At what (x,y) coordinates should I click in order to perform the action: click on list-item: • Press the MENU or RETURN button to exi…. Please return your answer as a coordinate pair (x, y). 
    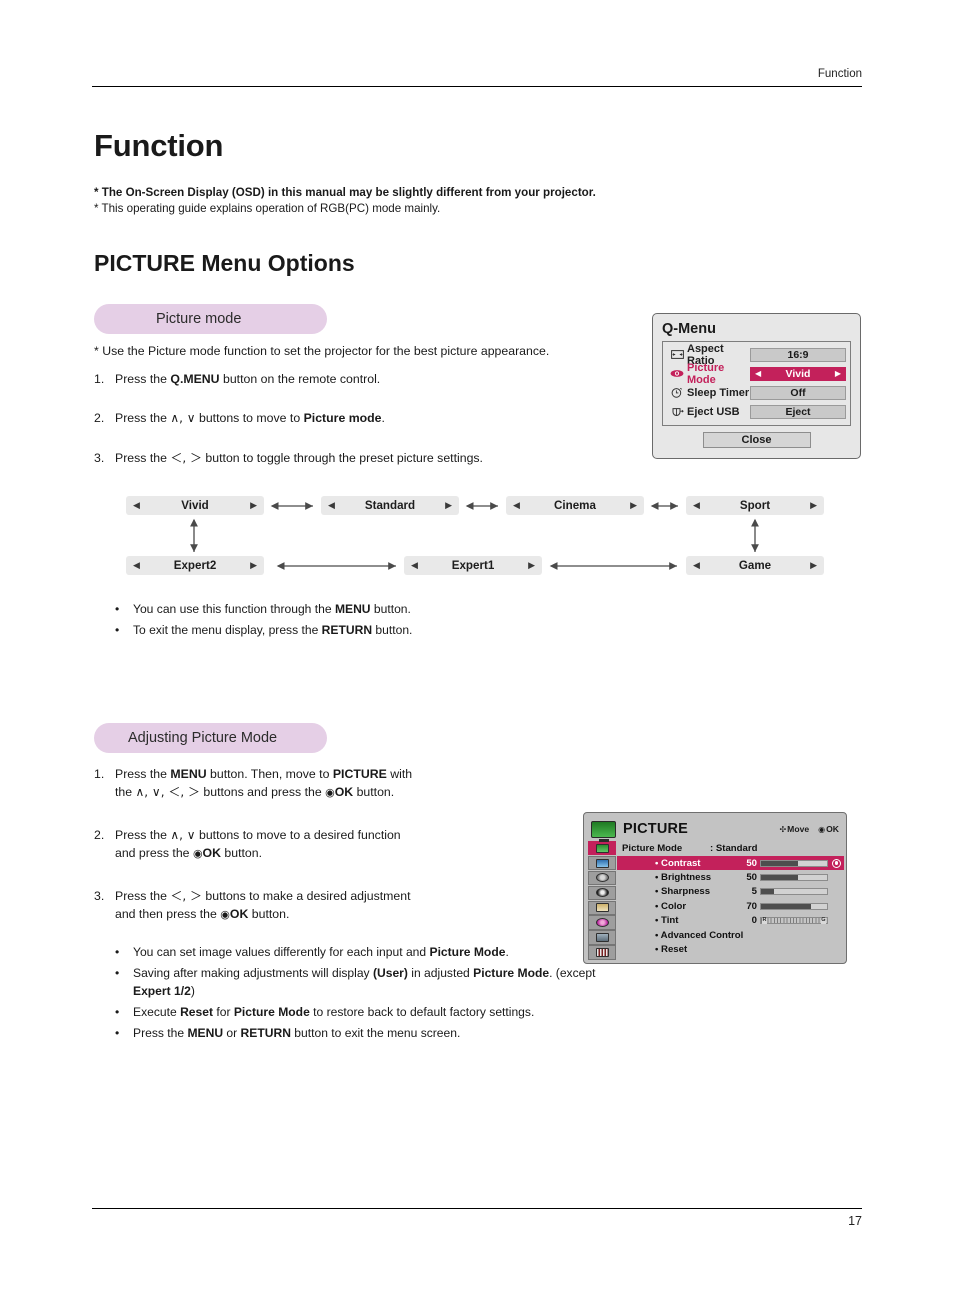
    Looking at the image, I should click on (360, 1033).